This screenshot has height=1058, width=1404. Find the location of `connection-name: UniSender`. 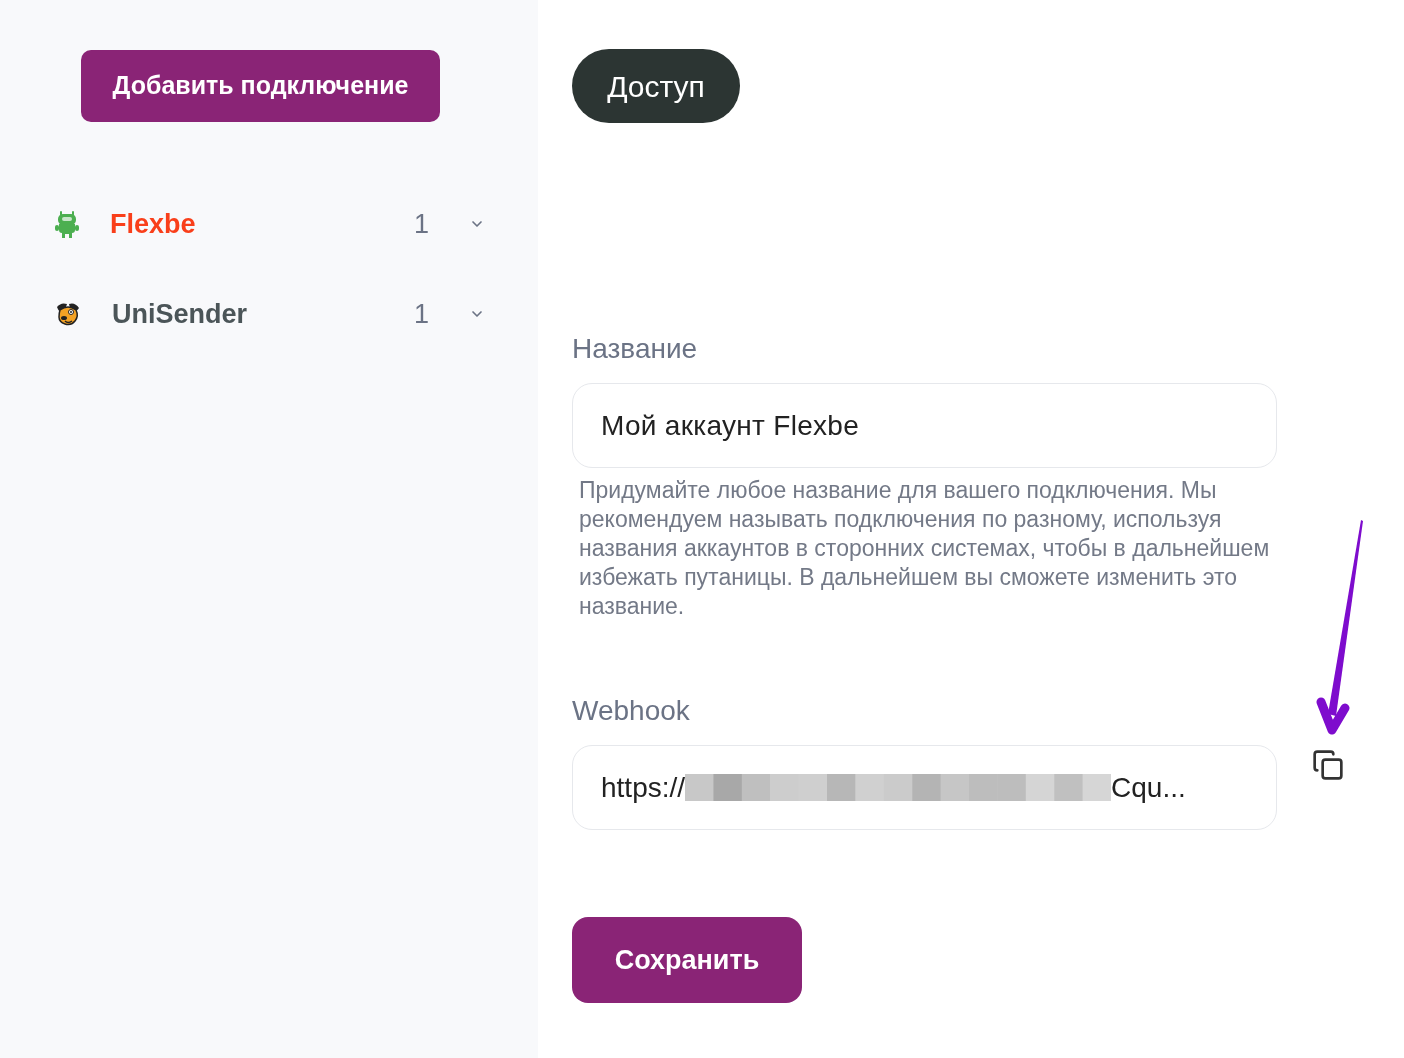

connection-name: UniSender is located at coordinates (263, 314).